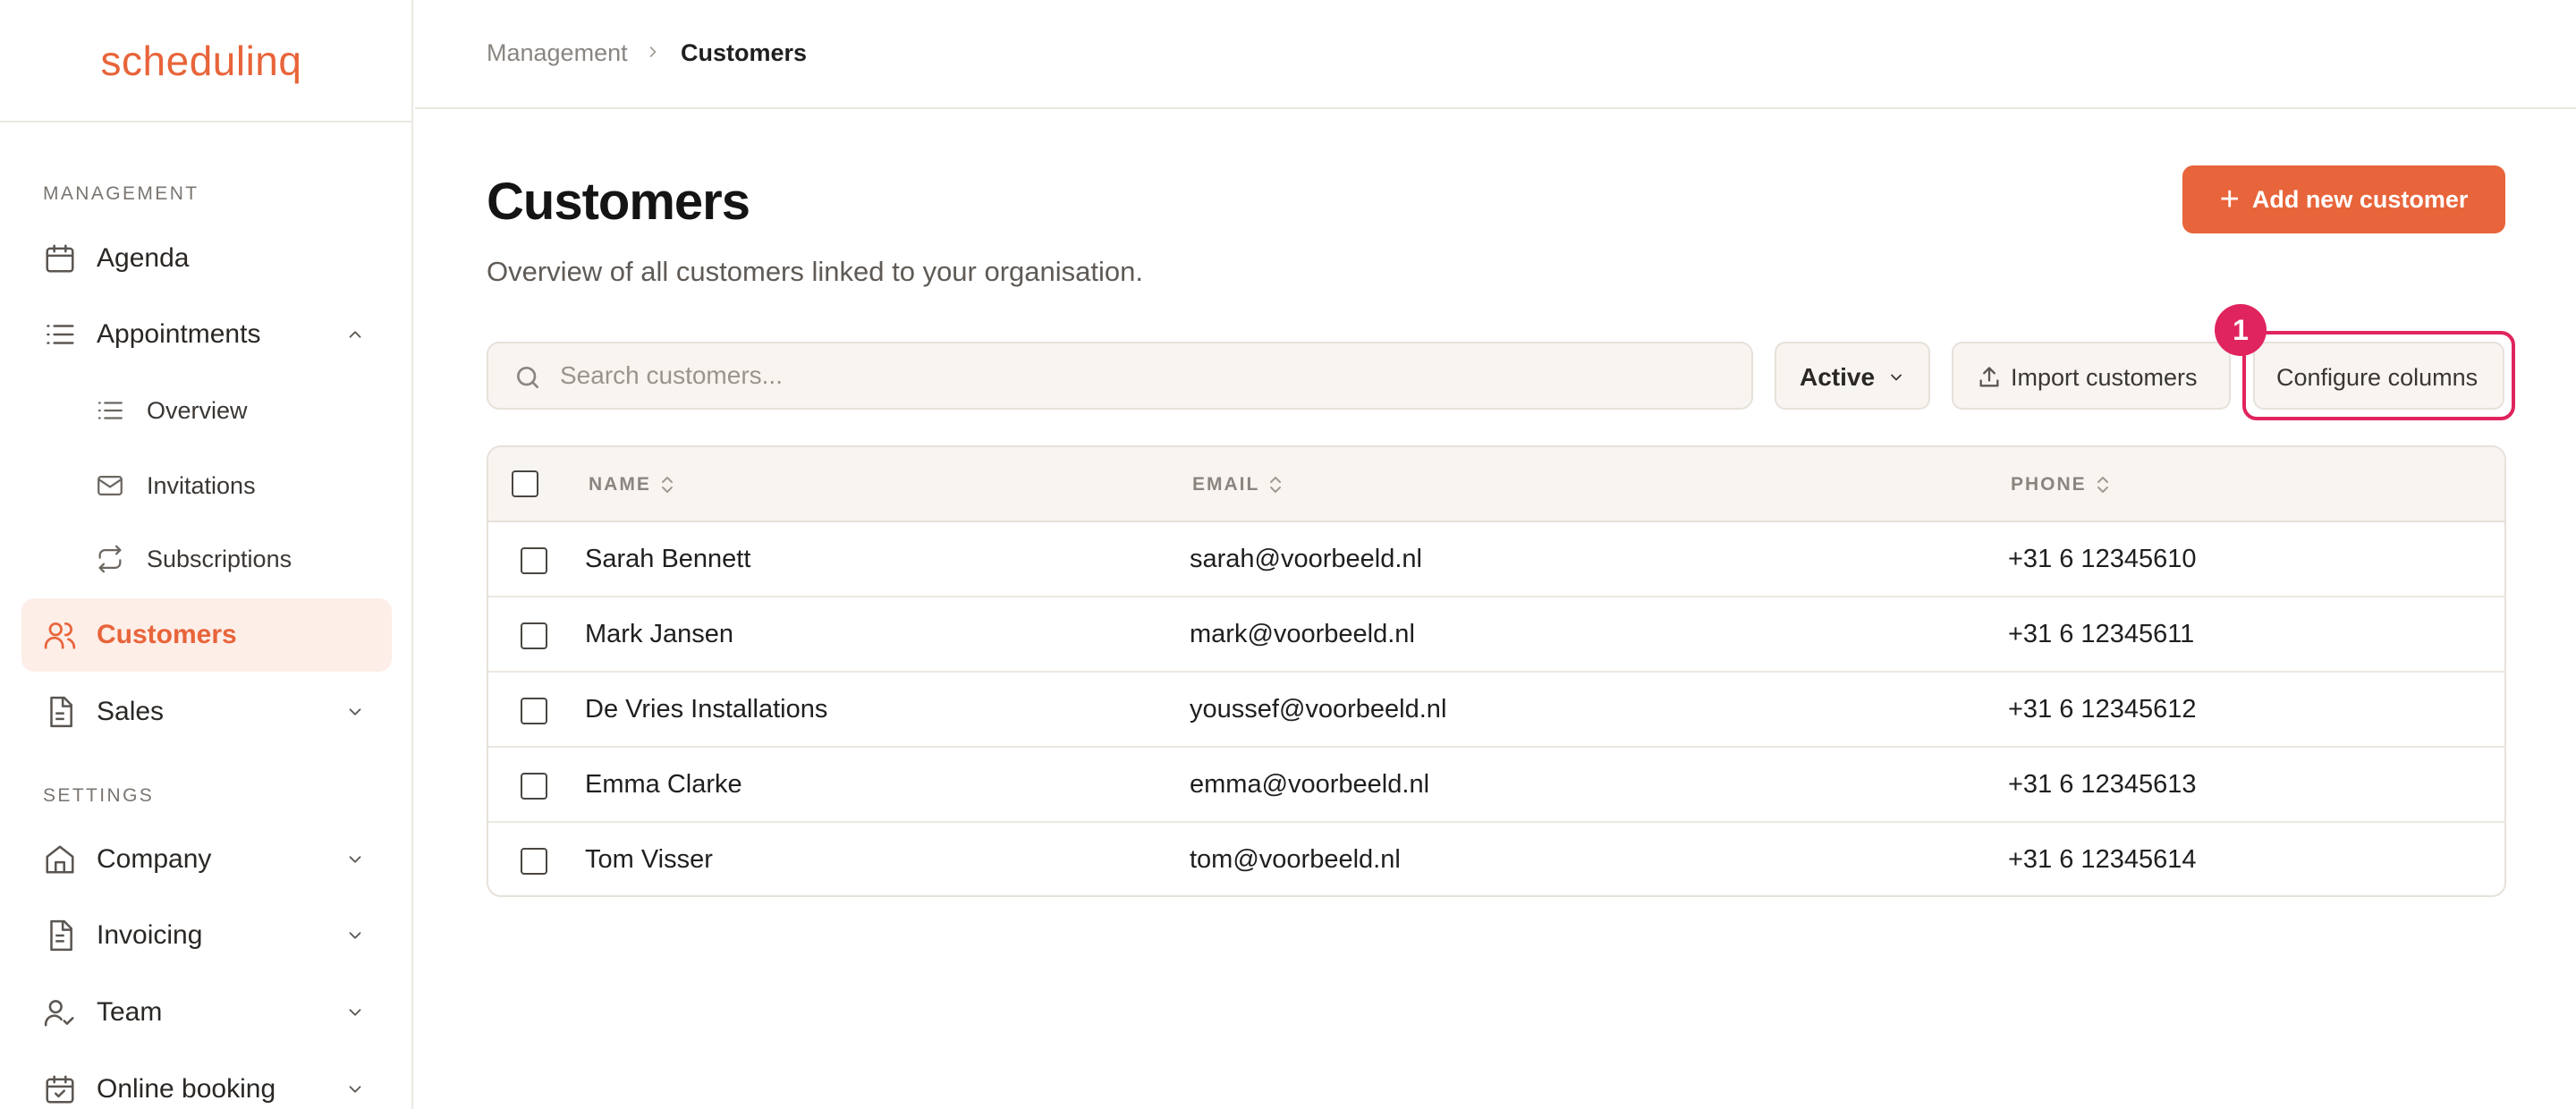  Describe the element at coordinates (110, 485) in the screenshot. I see `mail-icon` at that location.